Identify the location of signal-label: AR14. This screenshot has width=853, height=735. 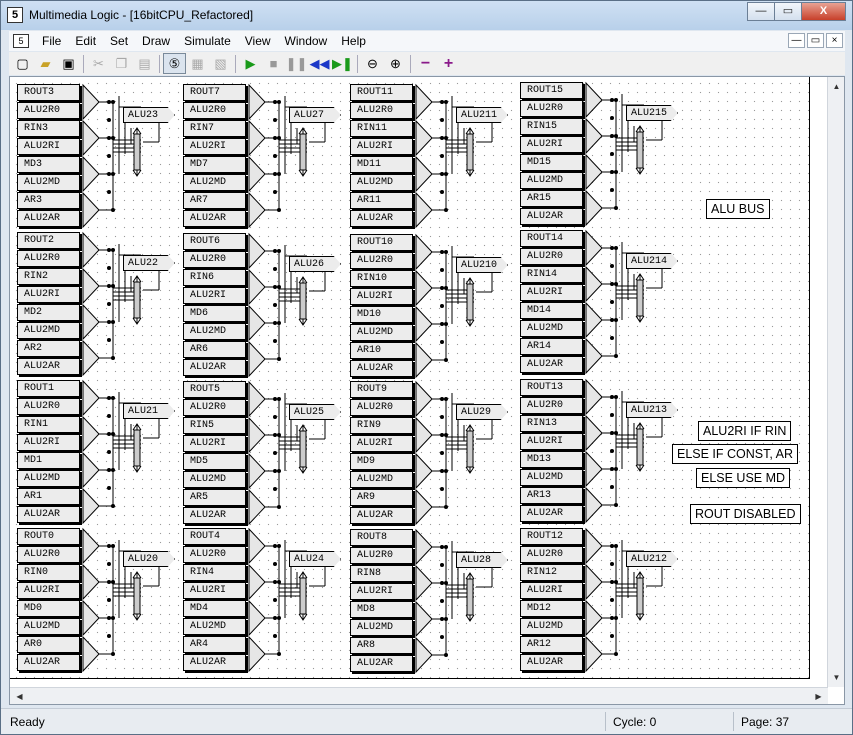
(551, 346).